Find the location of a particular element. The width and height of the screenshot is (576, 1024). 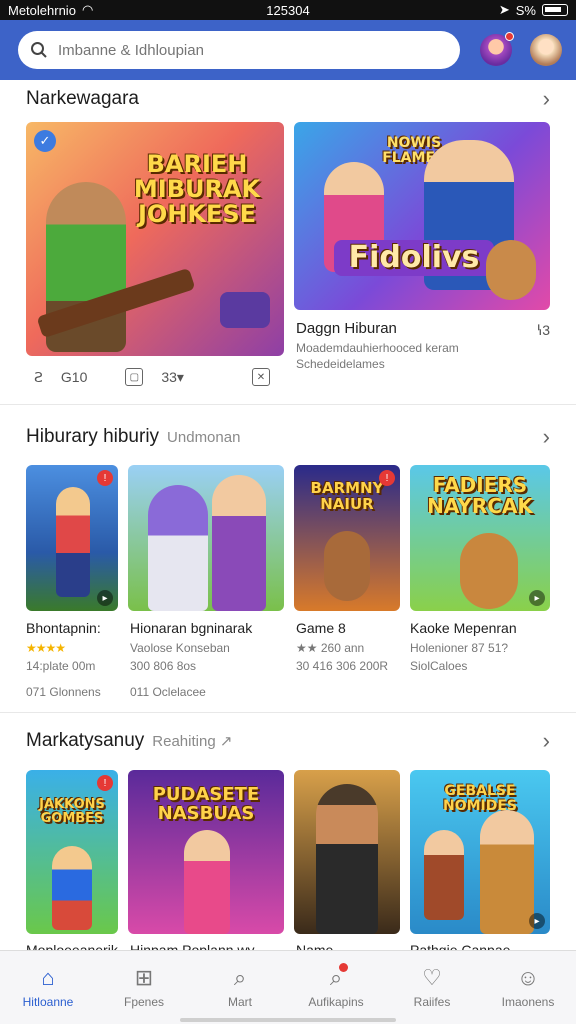

featured-game-card: ✓ BARIEH MIBURAK JOHKESE is located at coordinates (155, 239).